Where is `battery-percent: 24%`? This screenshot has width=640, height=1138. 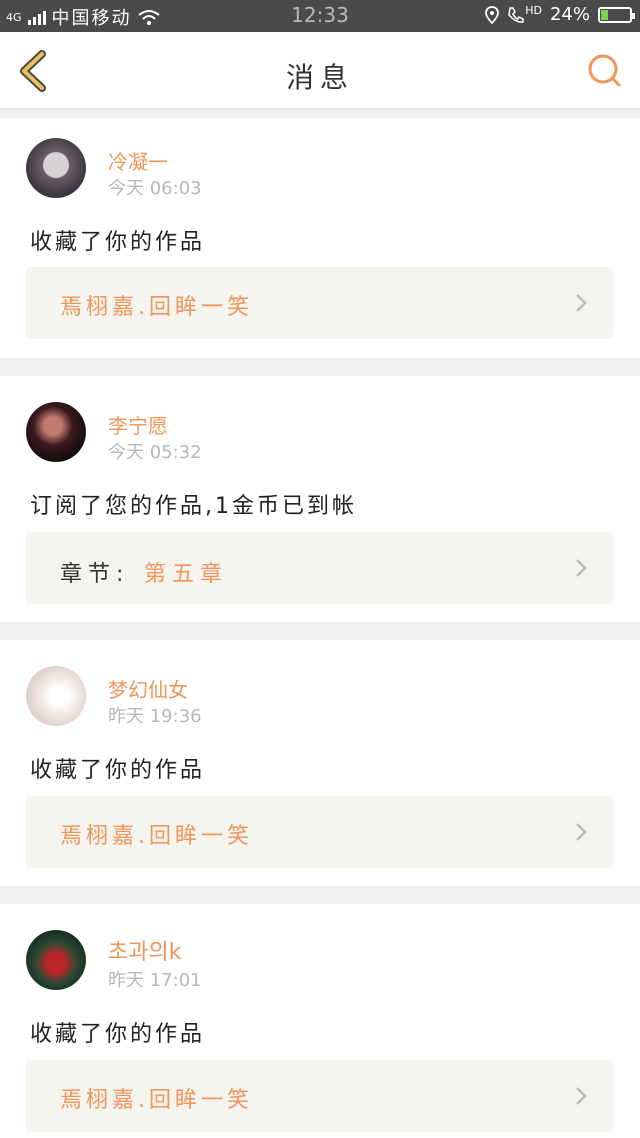
battery-percent: 24% is located at coordinates (569, 14).